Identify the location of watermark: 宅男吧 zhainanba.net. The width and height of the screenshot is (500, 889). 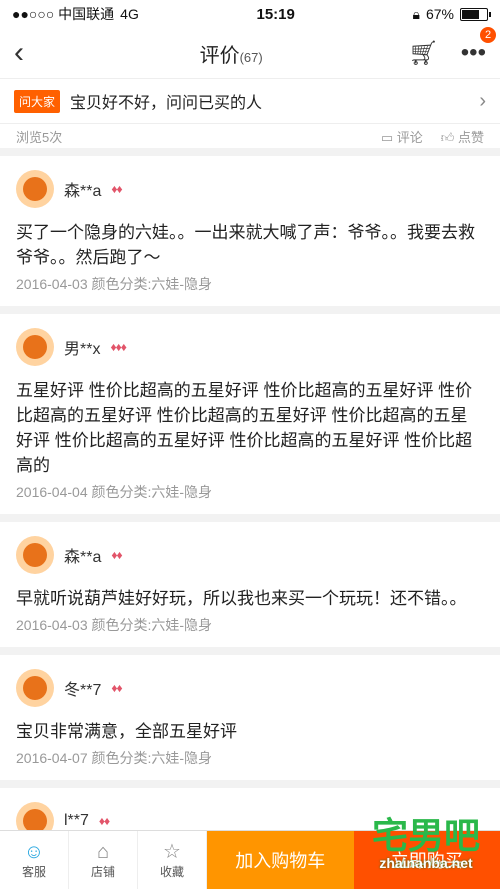
(425, 843).